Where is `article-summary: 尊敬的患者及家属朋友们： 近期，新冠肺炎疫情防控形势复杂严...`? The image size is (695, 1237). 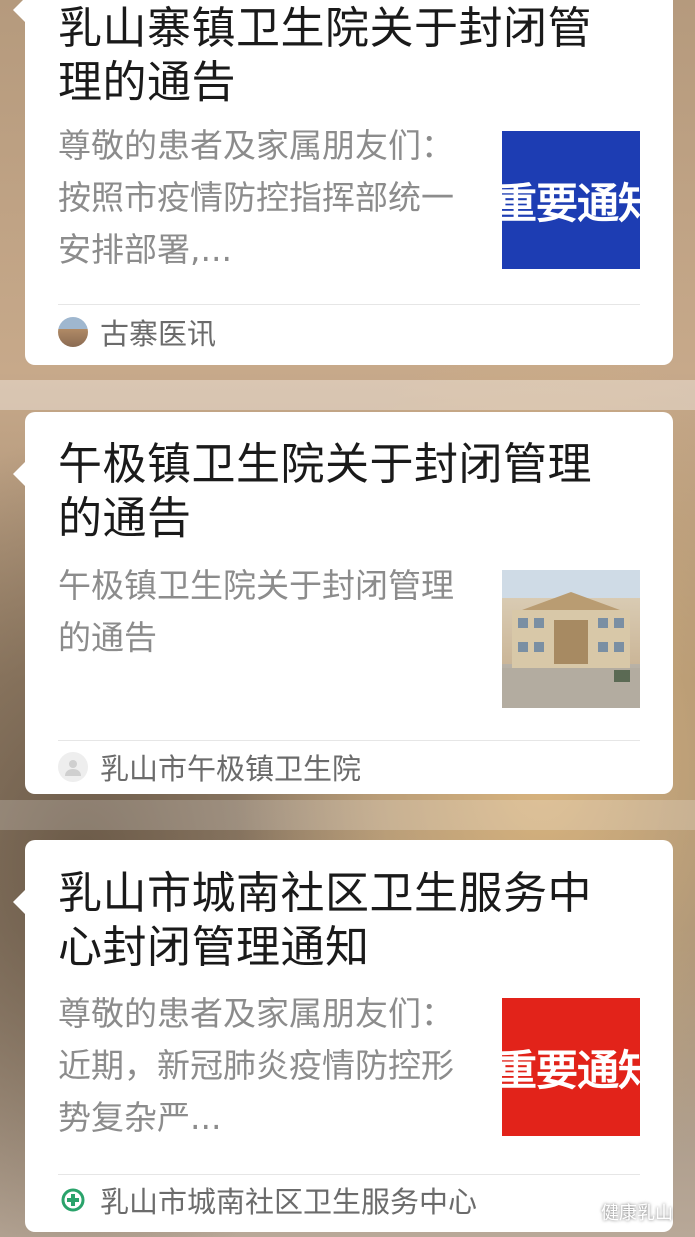 article-summary: 尊敬的患者及家属朋友们： 近期，新冠肺炎疫情防控形势复杂严... is located at coordinates (256, 1065).